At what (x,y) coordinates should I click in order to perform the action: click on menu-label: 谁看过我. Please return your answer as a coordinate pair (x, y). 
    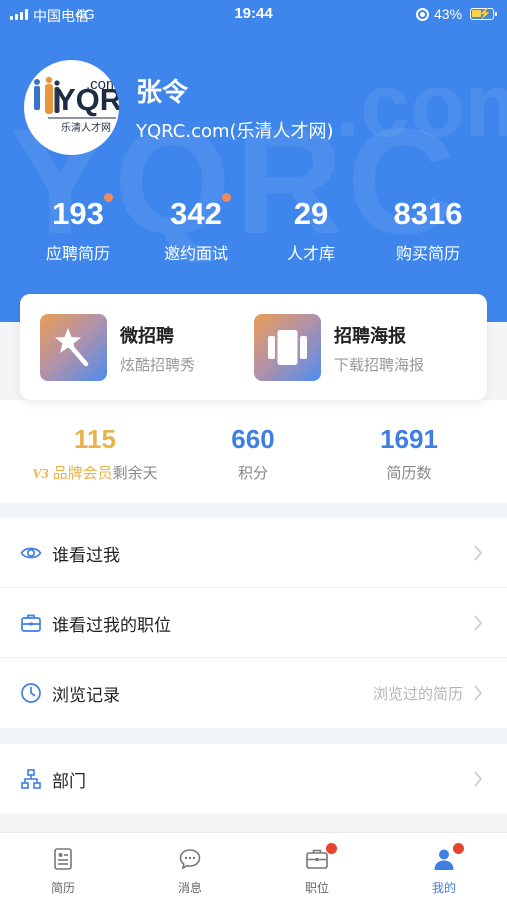
    Looking at the image, I should click on (86, 556).